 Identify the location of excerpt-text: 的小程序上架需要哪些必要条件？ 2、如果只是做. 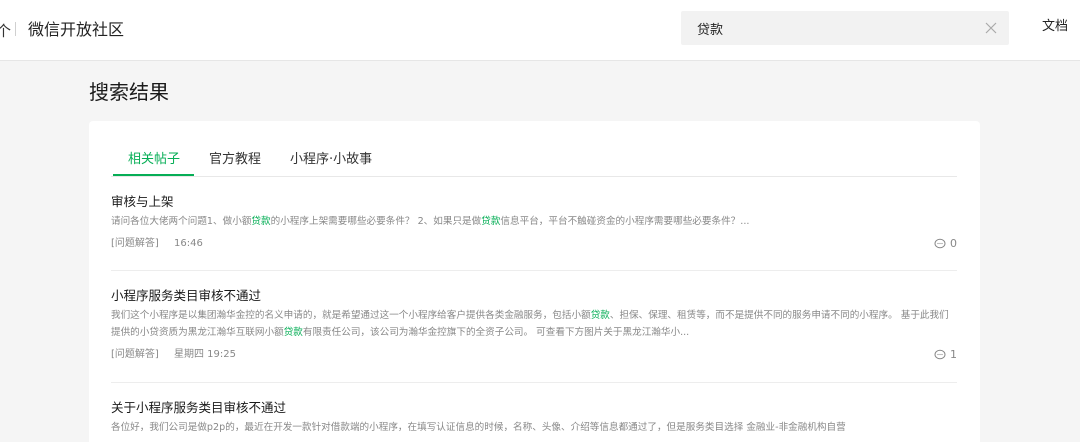
(376, 221).